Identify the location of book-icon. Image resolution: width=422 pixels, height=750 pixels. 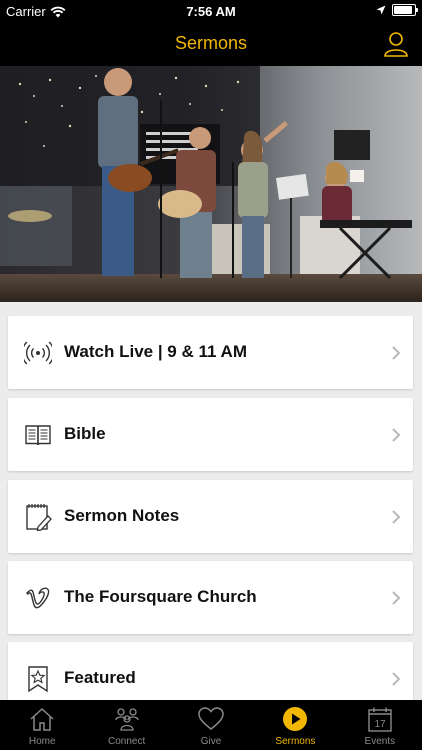
(38, 435).